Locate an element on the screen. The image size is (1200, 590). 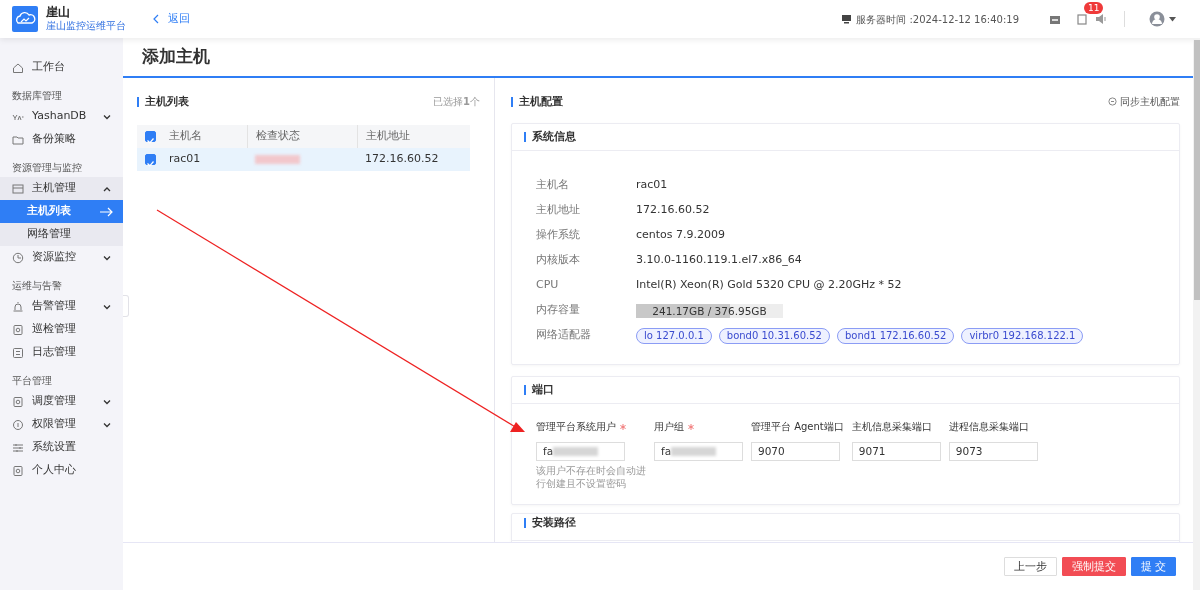
sidebar-item: 个人中心 is located at coordinates (61, 470).